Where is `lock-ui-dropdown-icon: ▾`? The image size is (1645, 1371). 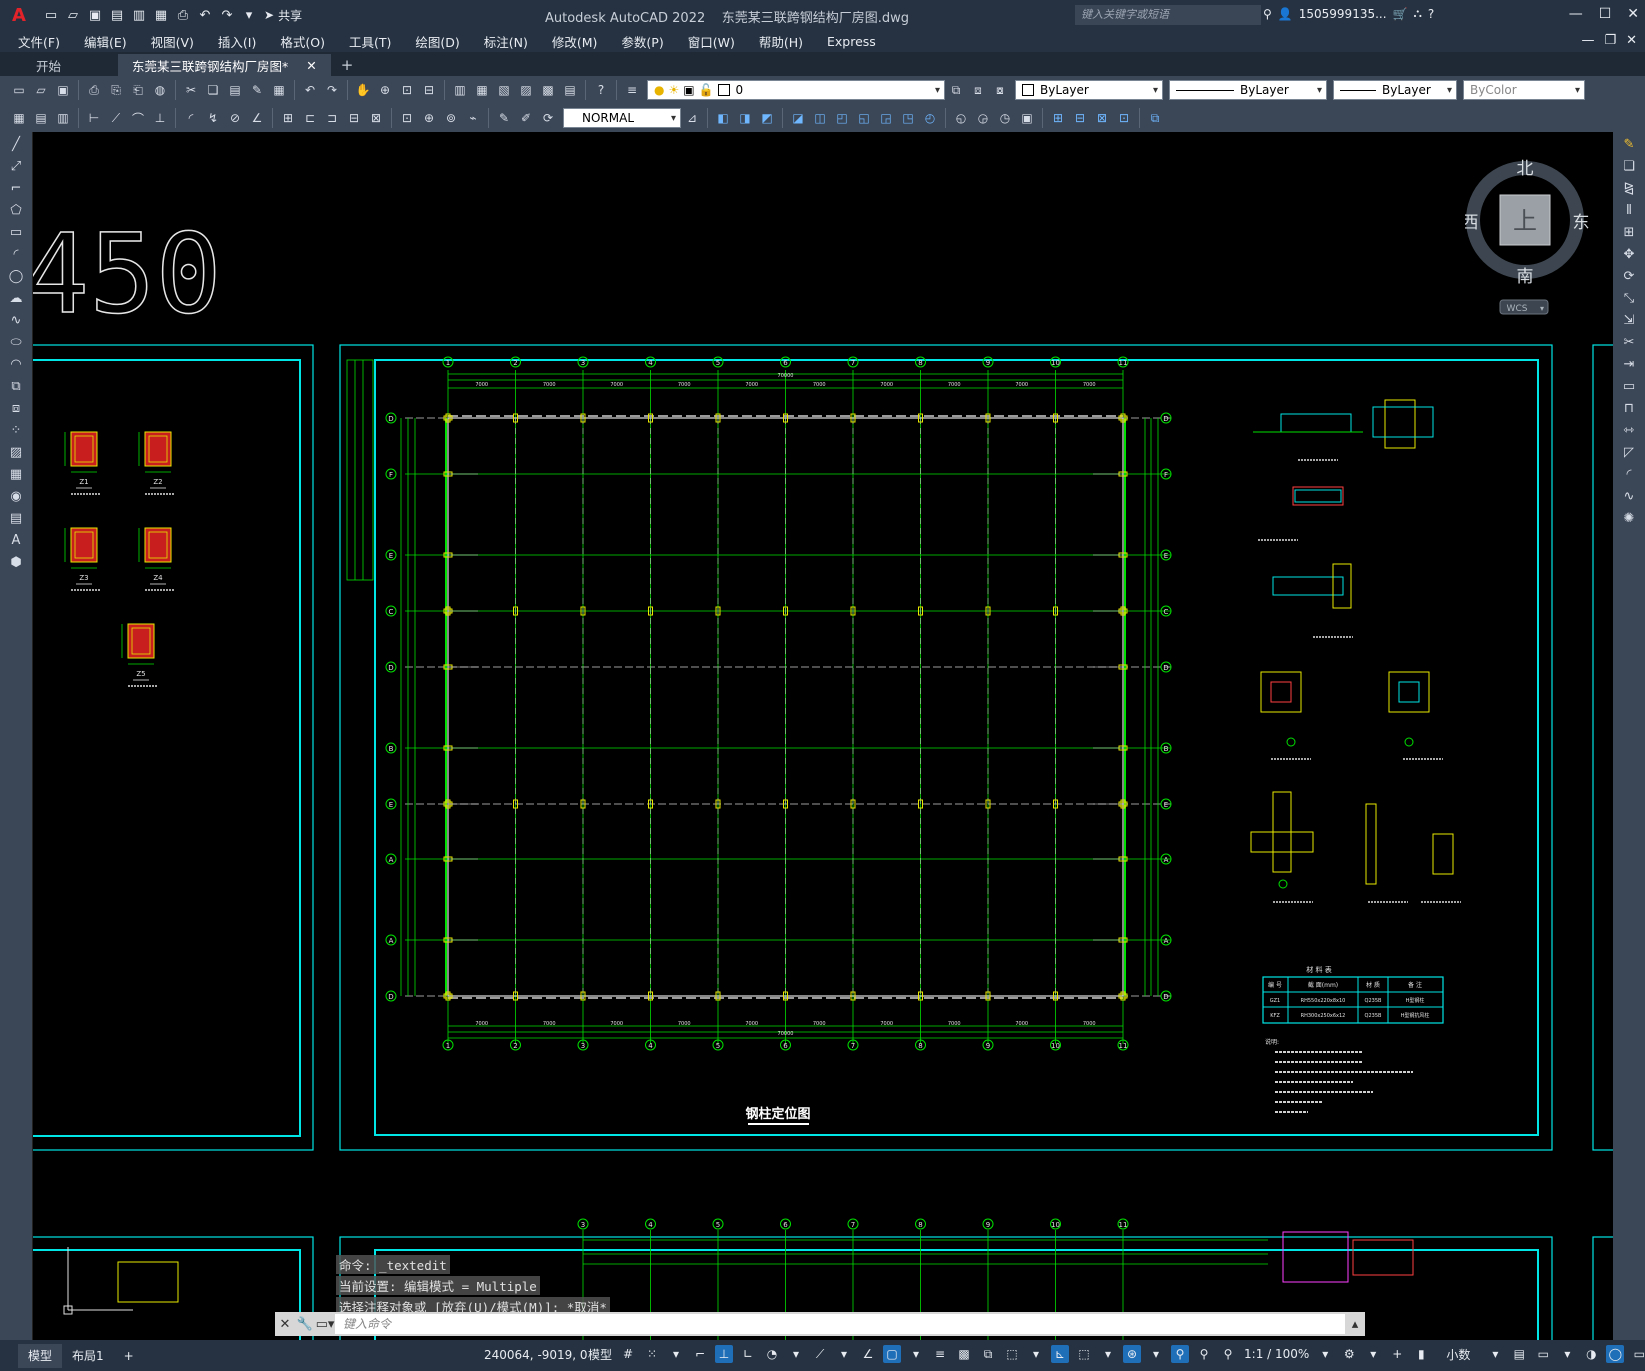 lock-ui-dropdown-icon: ▾ is located at coordinates (1567, 1354).